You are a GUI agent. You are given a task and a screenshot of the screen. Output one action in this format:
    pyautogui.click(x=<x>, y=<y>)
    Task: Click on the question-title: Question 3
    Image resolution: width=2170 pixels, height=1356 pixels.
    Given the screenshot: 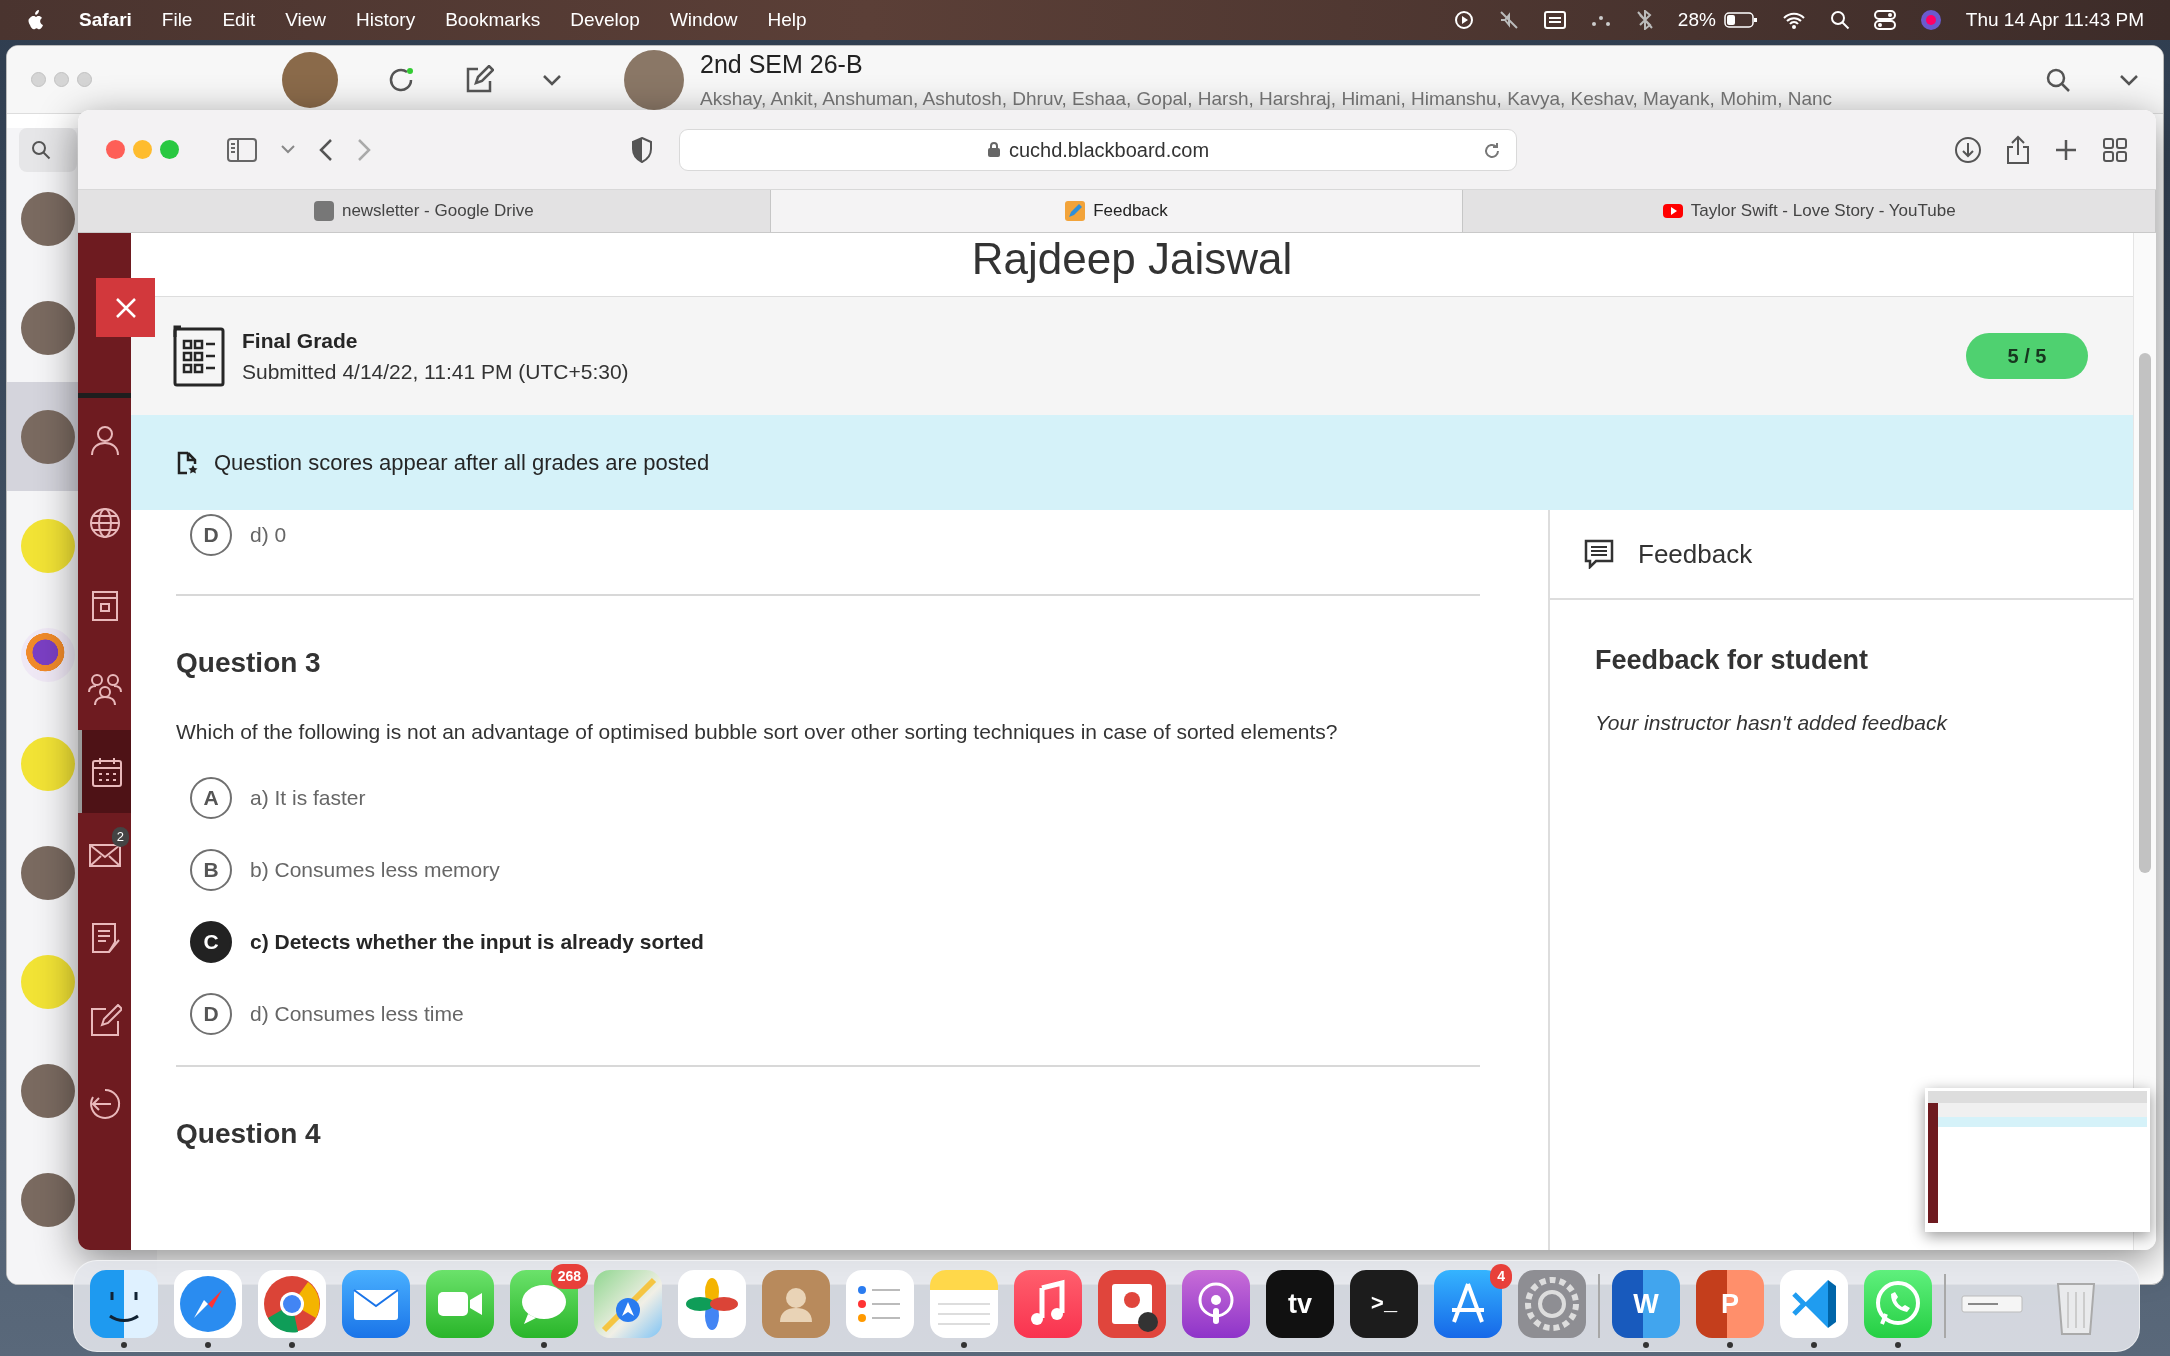 What is the action you would take?
    pyautogui.click(x=249, y=663)
    